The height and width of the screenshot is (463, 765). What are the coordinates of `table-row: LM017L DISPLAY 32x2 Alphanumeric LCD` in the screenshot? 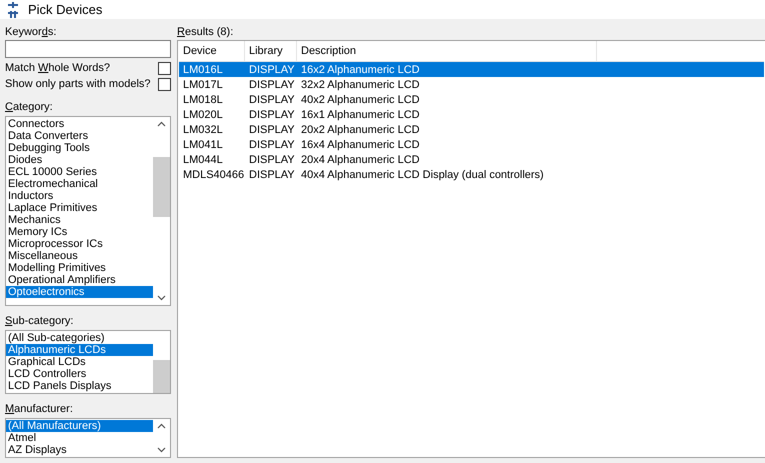 It's located at (471, 84).